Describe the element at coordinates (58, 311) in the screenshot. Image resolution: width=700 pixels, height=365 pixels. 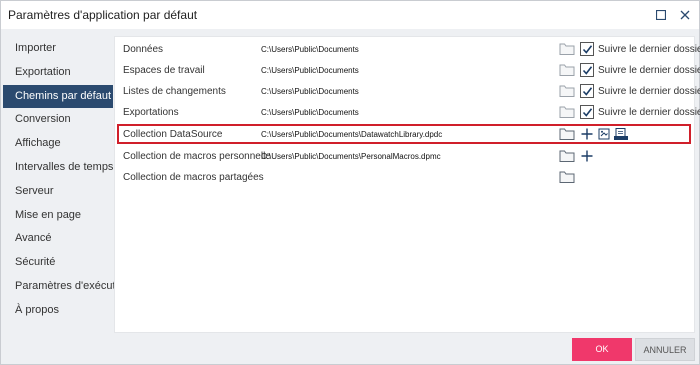
I see `sidebar-item-a-propos: À propos` at that location.